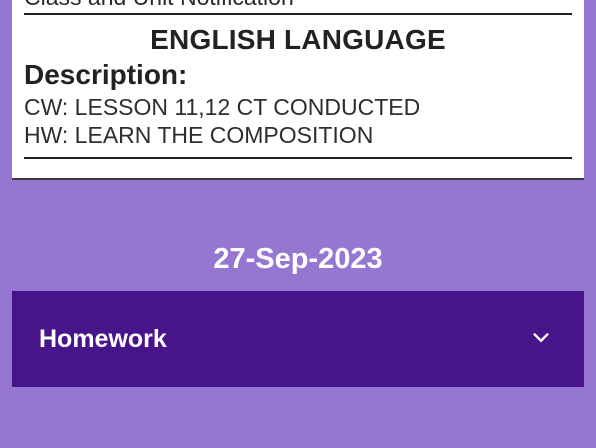  What do you see at coordinates (298, 39) in the screenshot?
I see `subject-title: ENGLISH LANGUAGE` at bounding box center [298, 39].